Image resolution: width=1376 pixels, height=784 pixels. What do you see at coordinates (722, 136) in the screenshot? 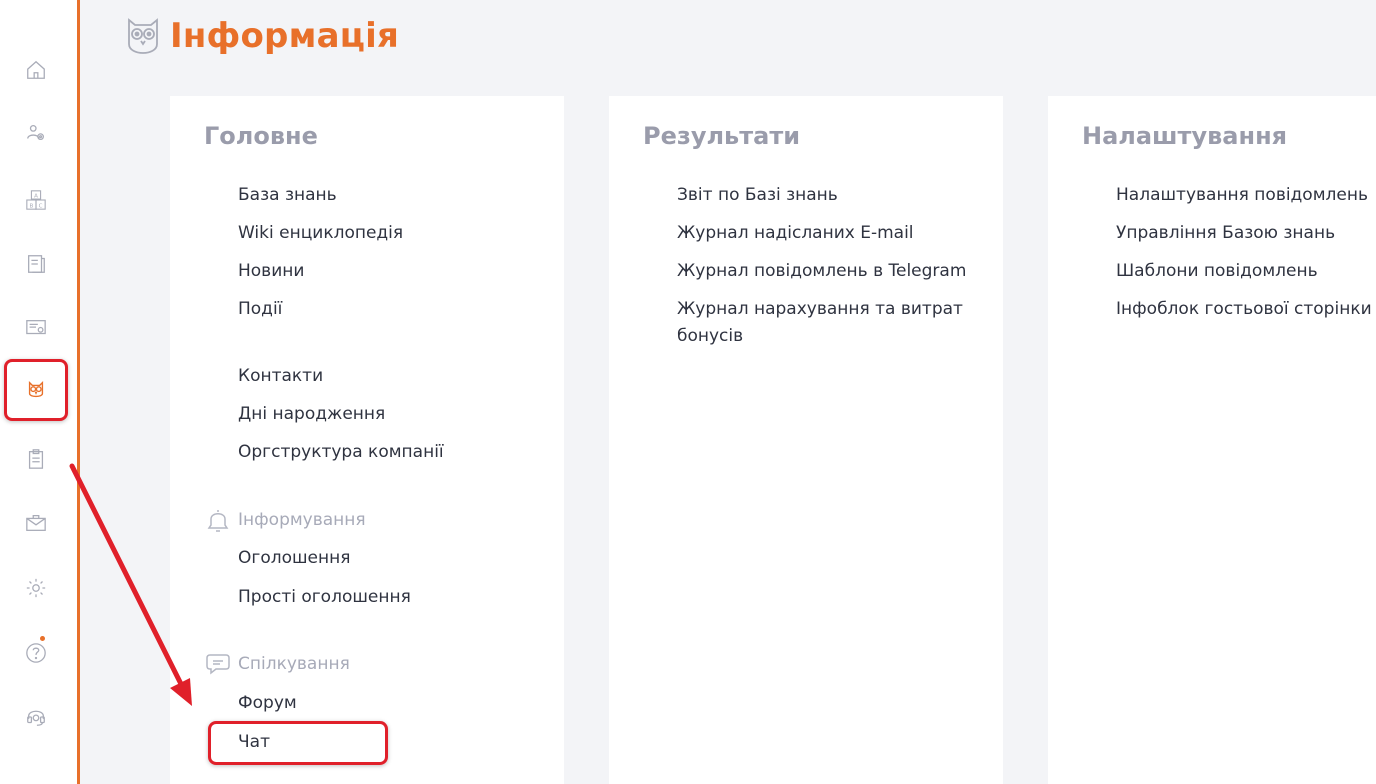
I see `card-title-results: Результати` at bounding box center [722, 136].